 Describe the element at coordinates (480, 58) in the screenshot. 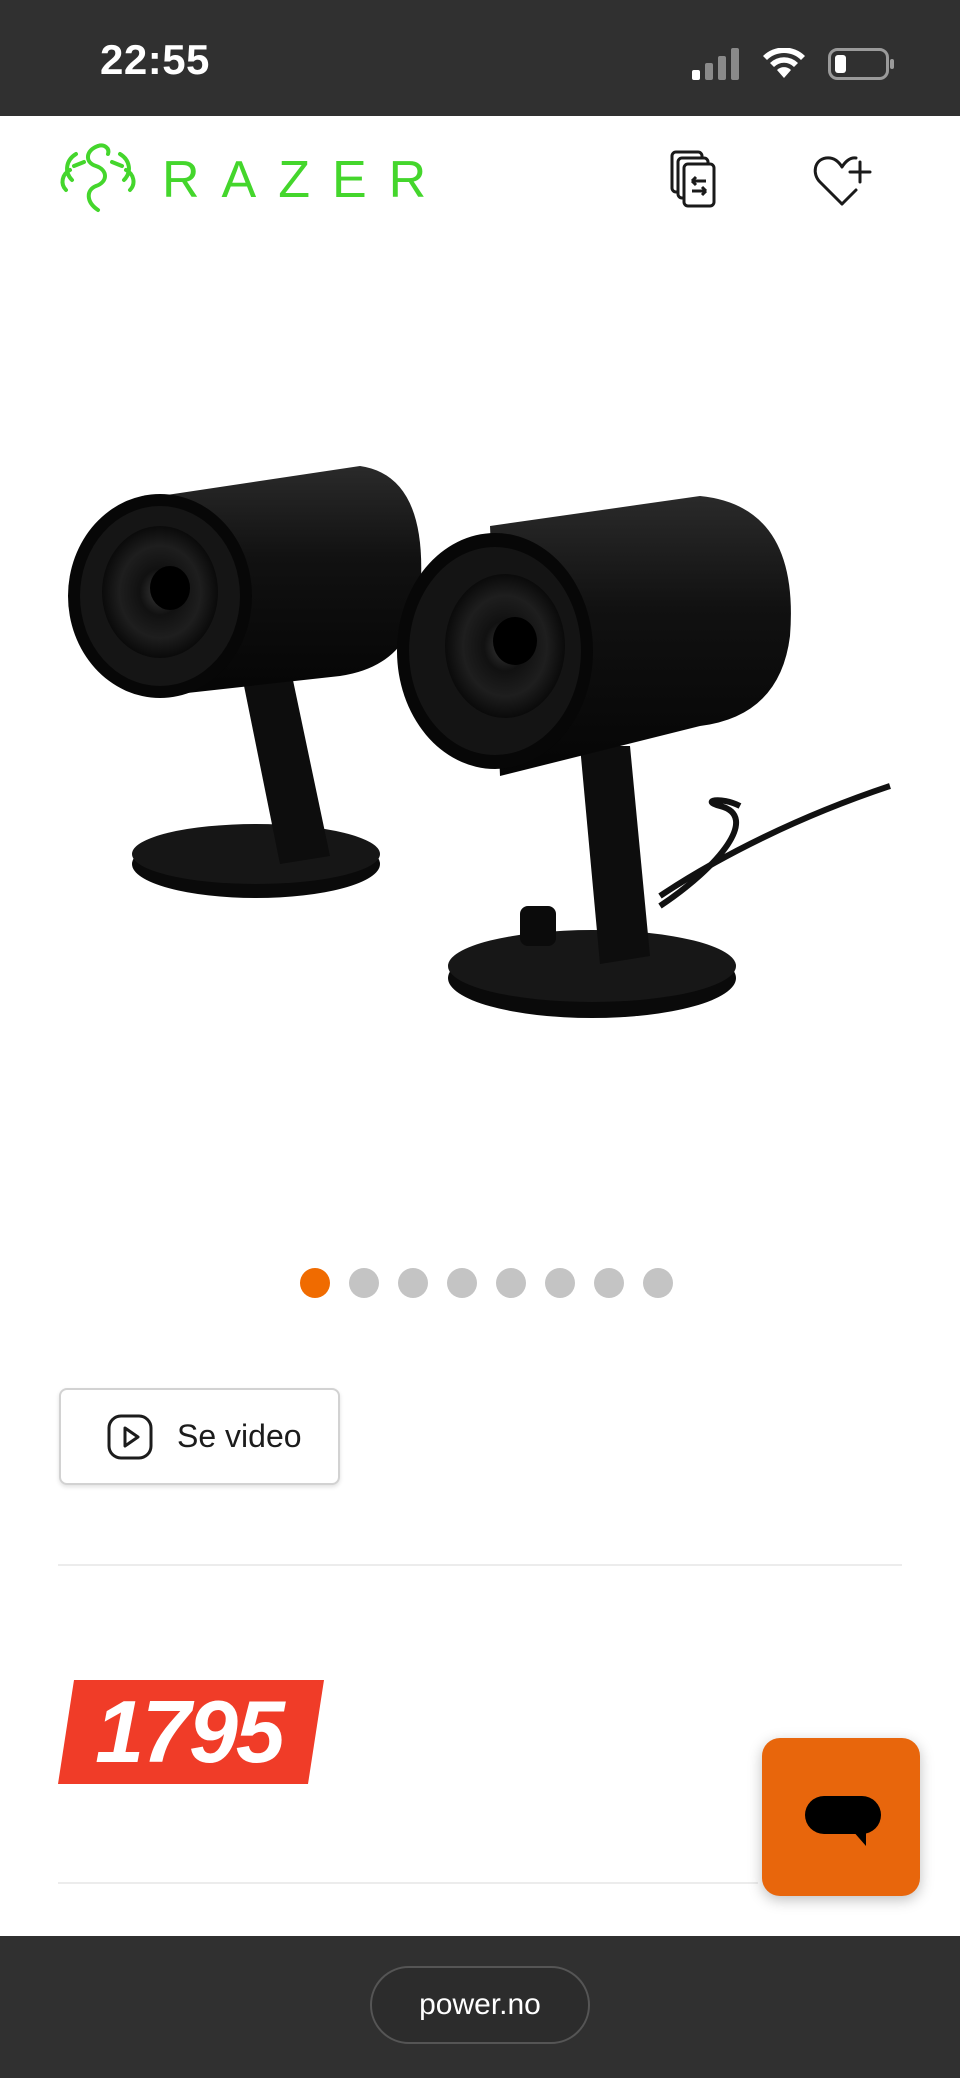

I see `status-bar: 22:55` at that location.